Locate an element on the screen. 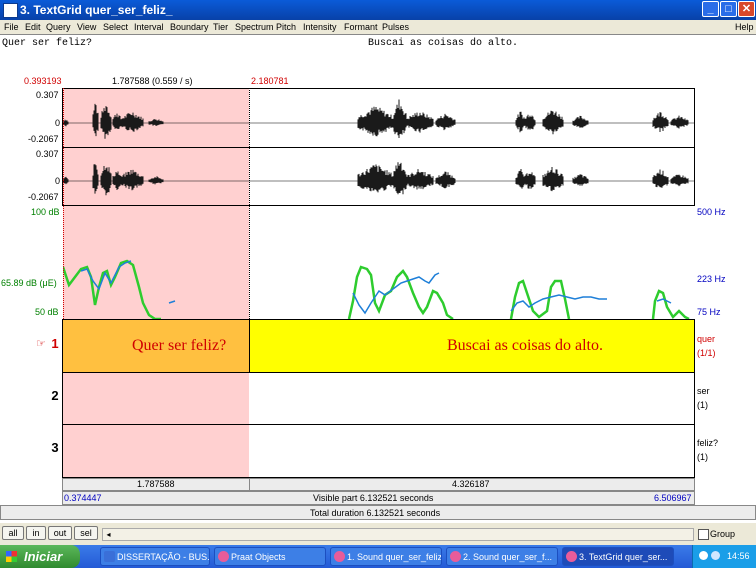 Image resolution: width=756 pixels, height=568 pixels. intensity-top-label: 100 dB is located at coordinates (45, 212).